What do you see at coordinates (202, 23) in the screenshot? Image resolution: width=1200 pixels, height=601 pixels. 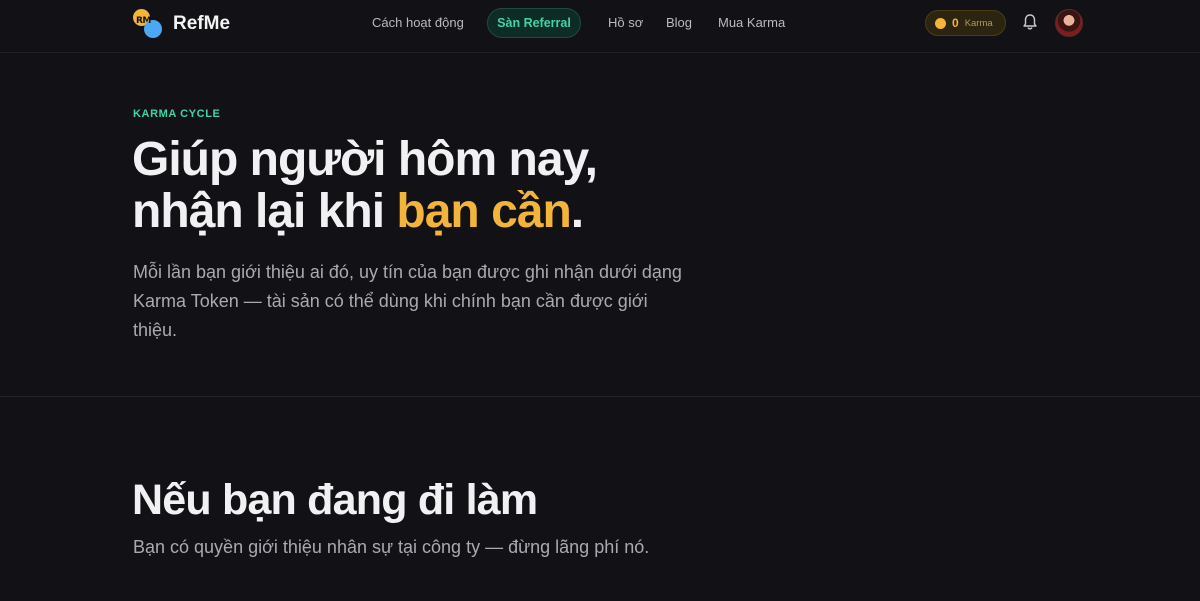 I see `brand-name: RefMe` at bounding box center [202, 23].